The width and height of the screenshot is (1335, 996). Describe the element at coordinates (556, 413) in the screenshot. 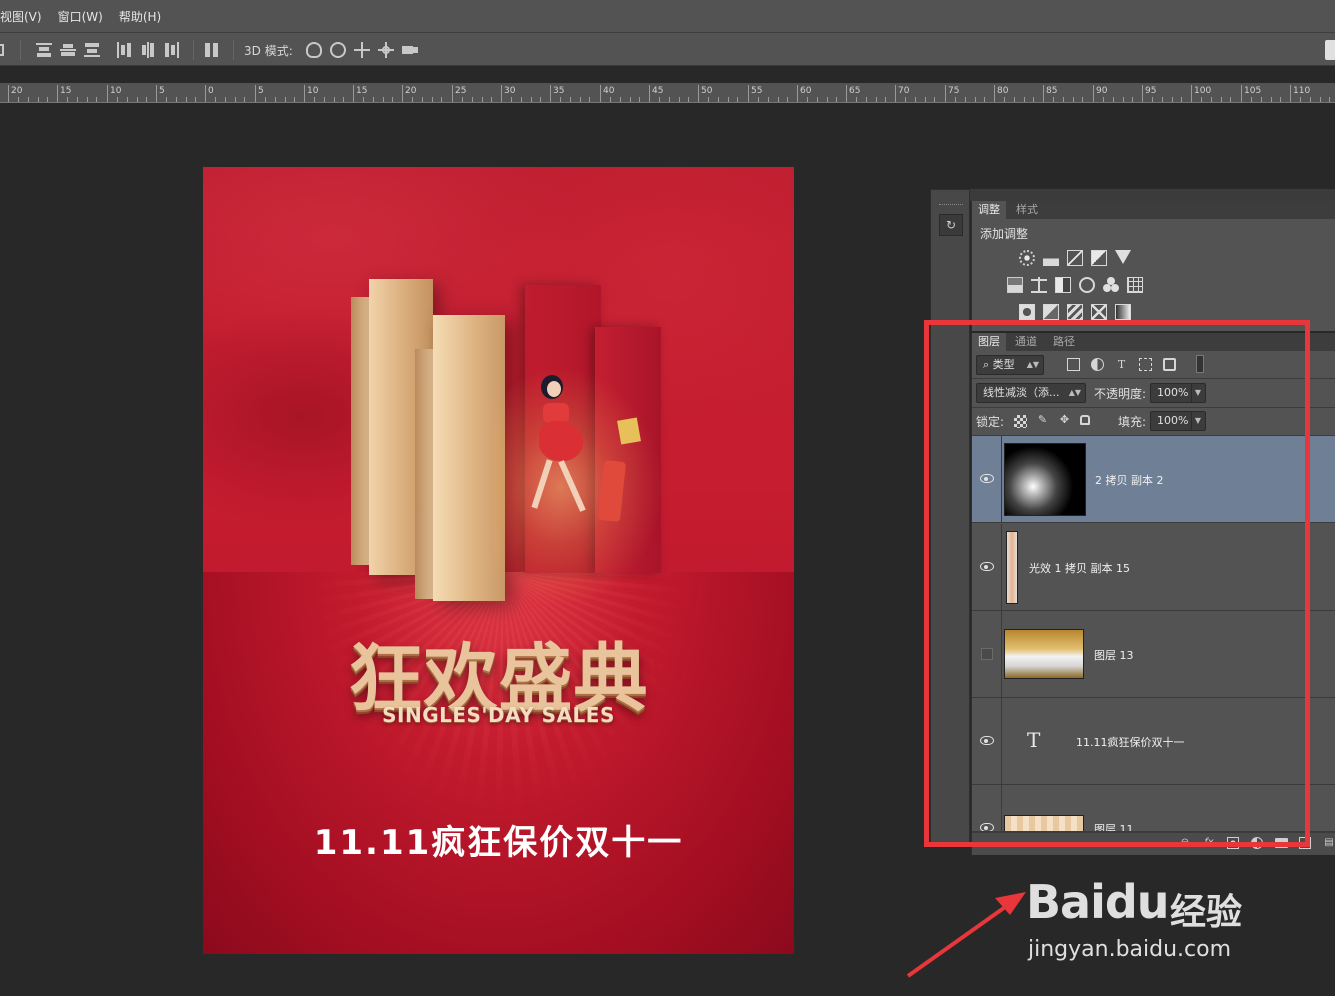

I see `figure-top` at that location.